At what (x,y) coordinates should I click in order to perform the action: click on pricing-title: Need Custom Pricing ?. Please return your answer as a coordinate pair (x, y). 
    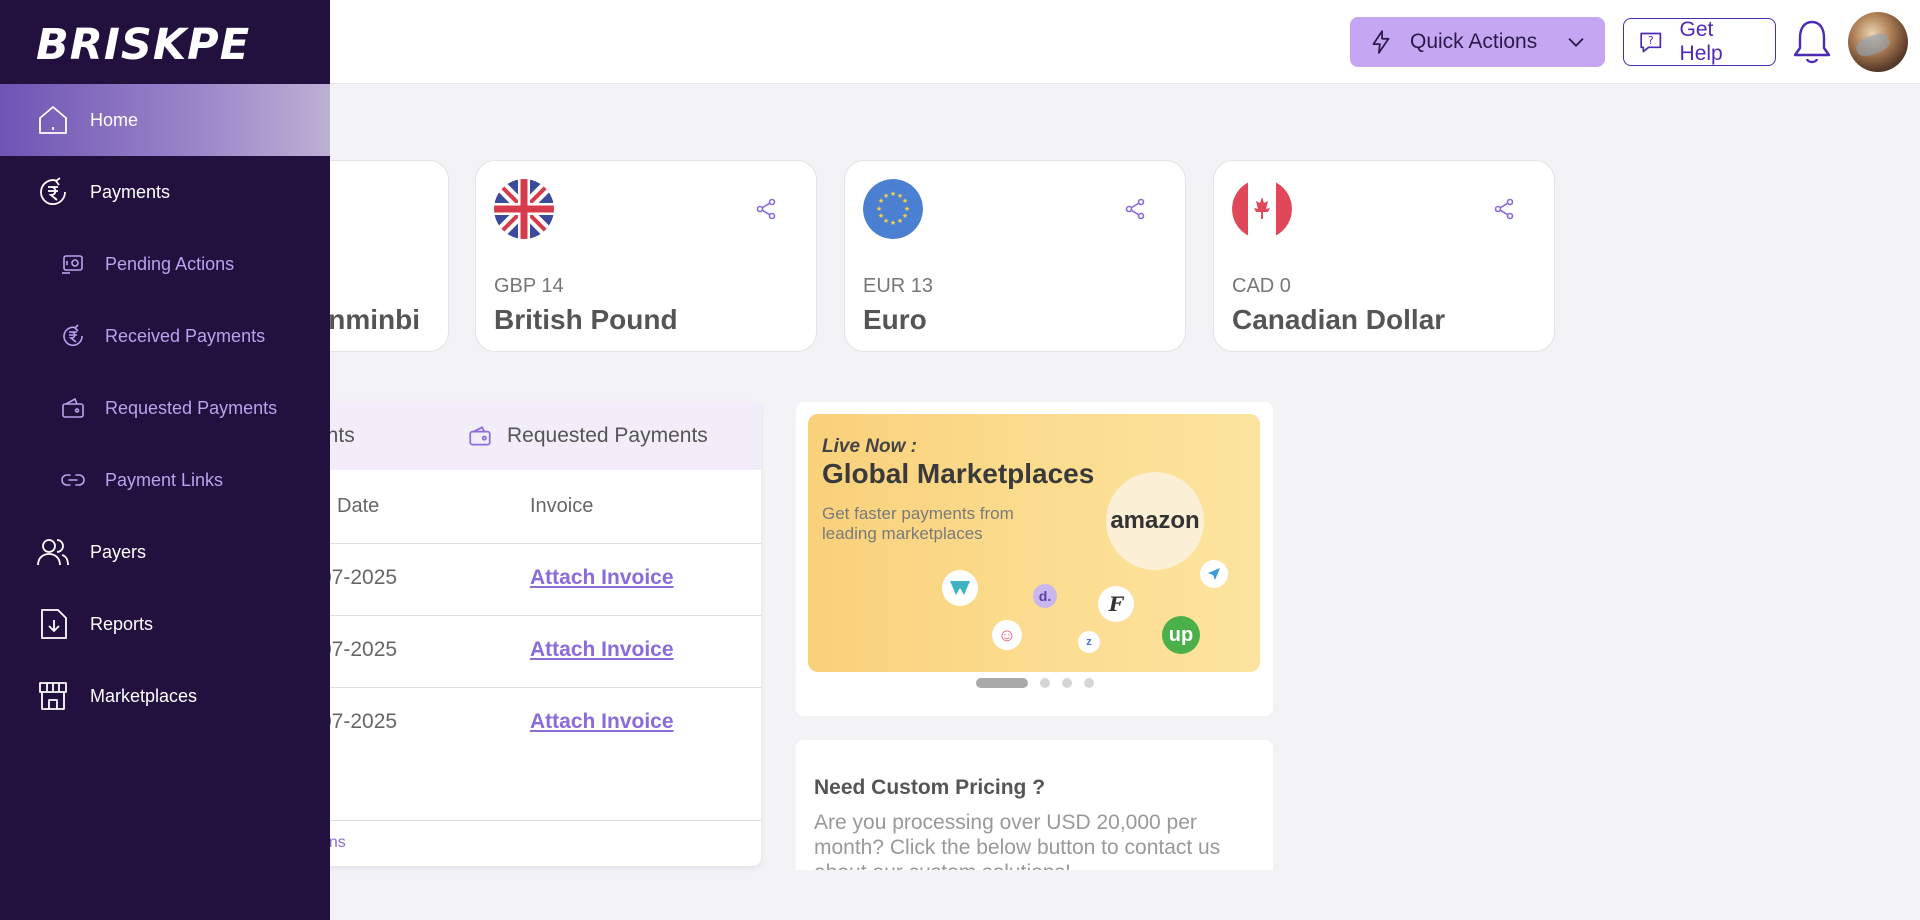
    Looking at the image, I should click on (930, 787).